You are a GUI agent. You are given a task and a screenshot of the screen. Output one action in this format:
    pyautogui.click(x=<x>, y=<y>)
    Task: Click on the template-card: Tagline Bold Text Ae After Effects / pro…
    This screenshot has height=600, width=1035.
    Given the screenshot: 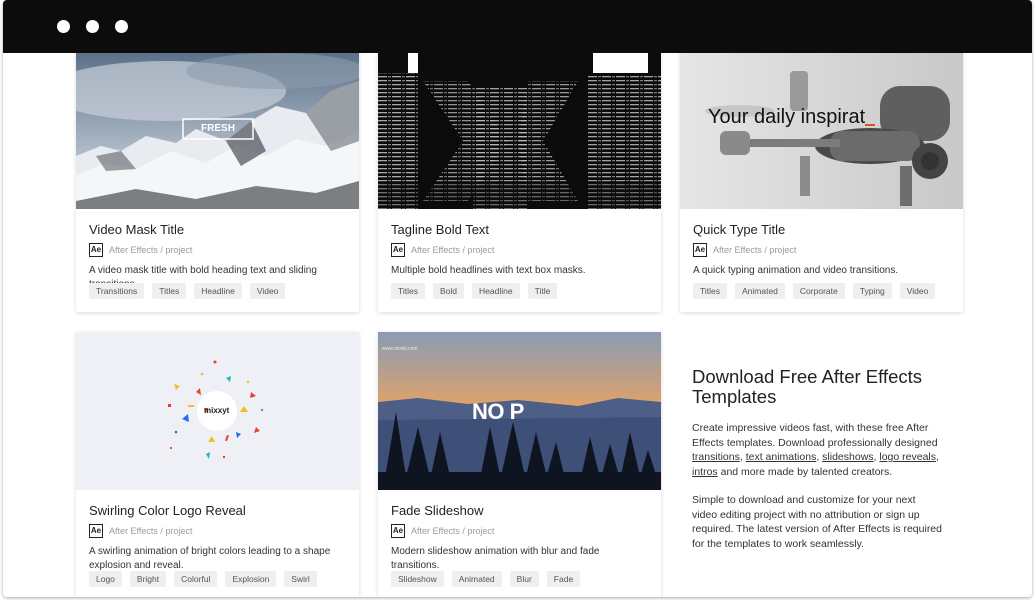 What is the action you would take?
    pyautogui.click(x=519, y=182)
    